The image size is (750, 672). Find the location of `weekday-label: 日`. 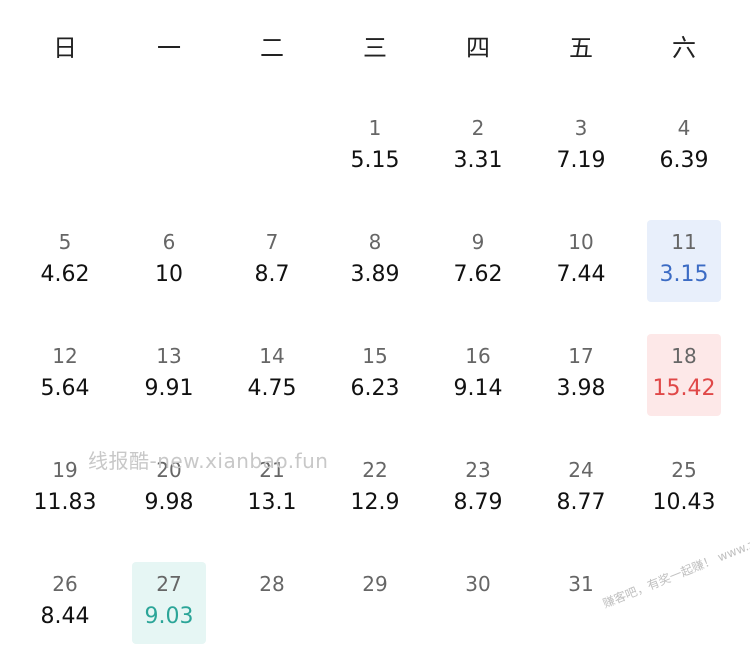

weekday-label: 日 is located at coordinates (65, 48).